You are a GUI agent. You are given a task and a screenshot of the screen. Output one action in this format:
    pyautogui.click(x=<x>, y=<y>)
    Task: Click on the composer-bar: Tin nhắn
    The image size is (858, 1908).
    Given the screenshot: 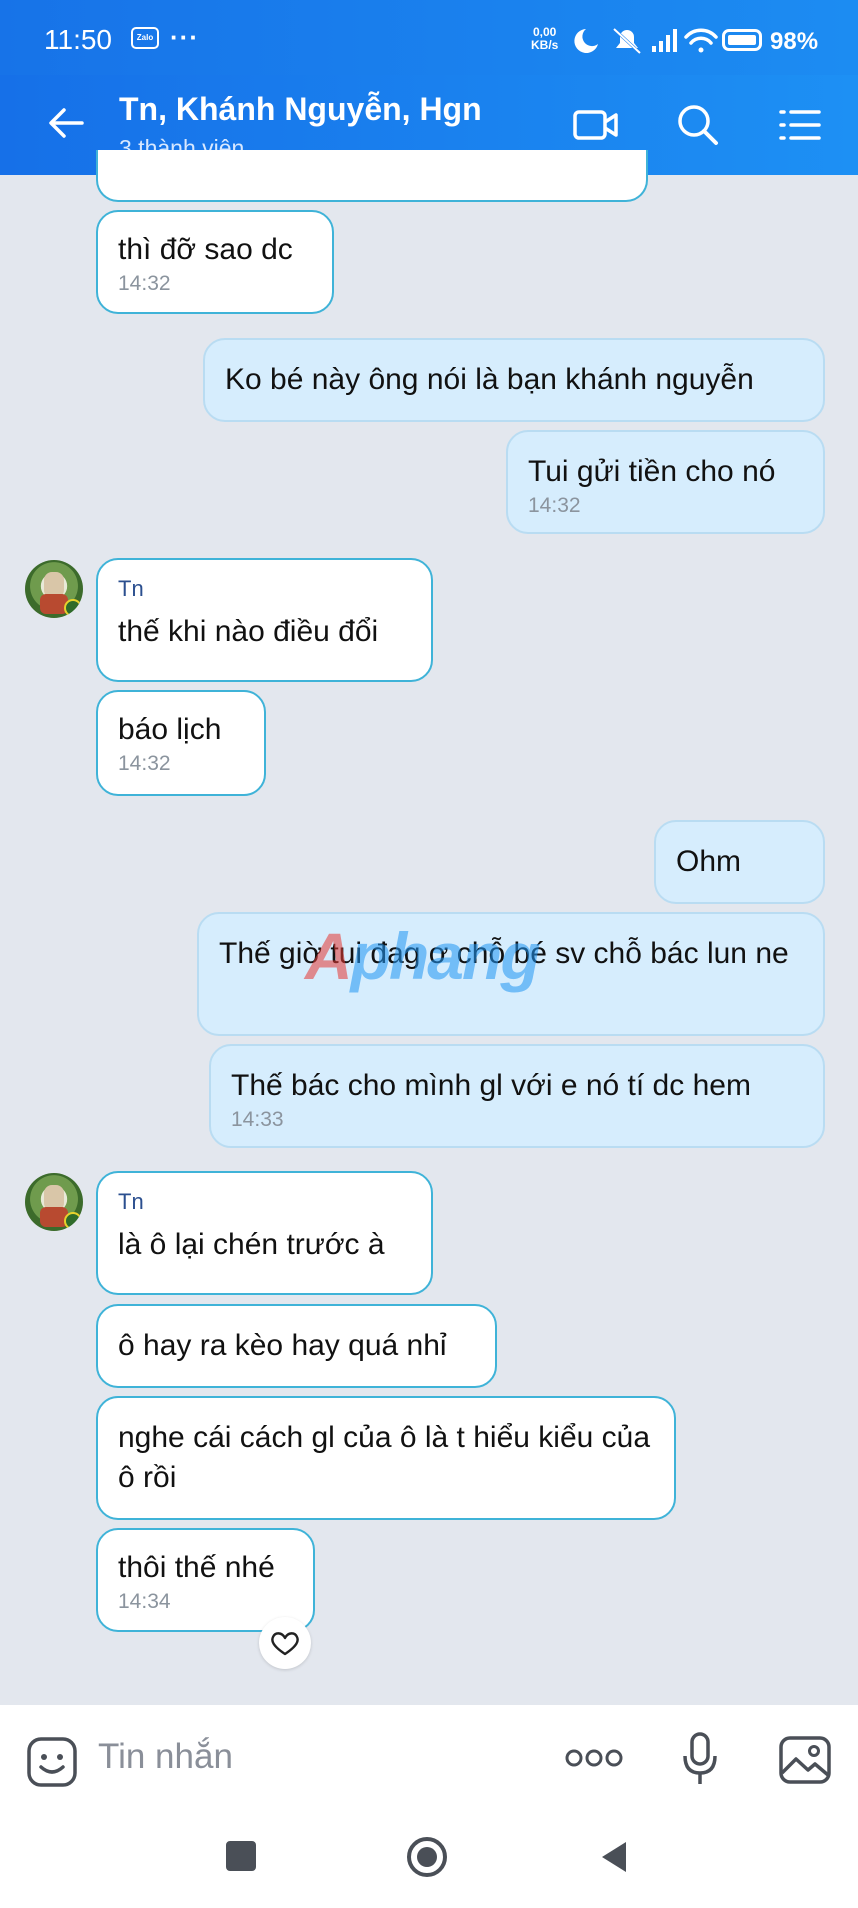 What is the action you would take?
    pyautogui.click(x=429, y=1760)
    